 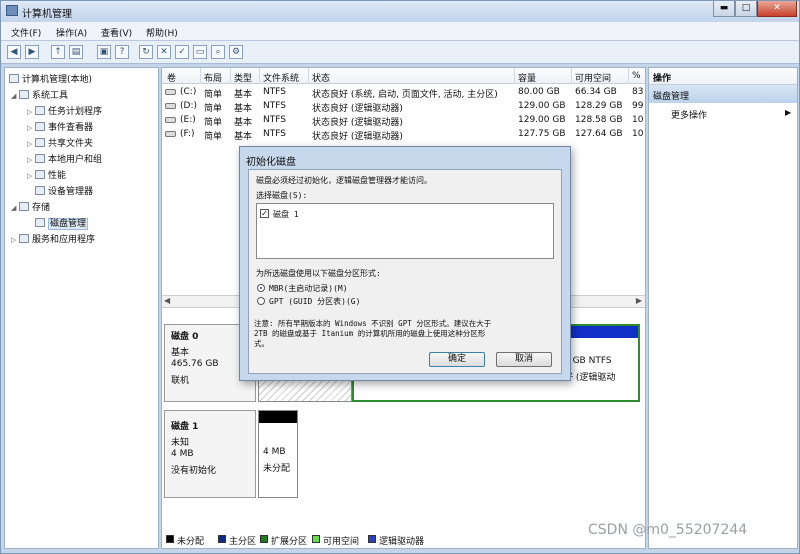 What do you see at coordinates (261, 288) in the screenshot?
I see `mbr-radio` at bounding box center [261, 288].